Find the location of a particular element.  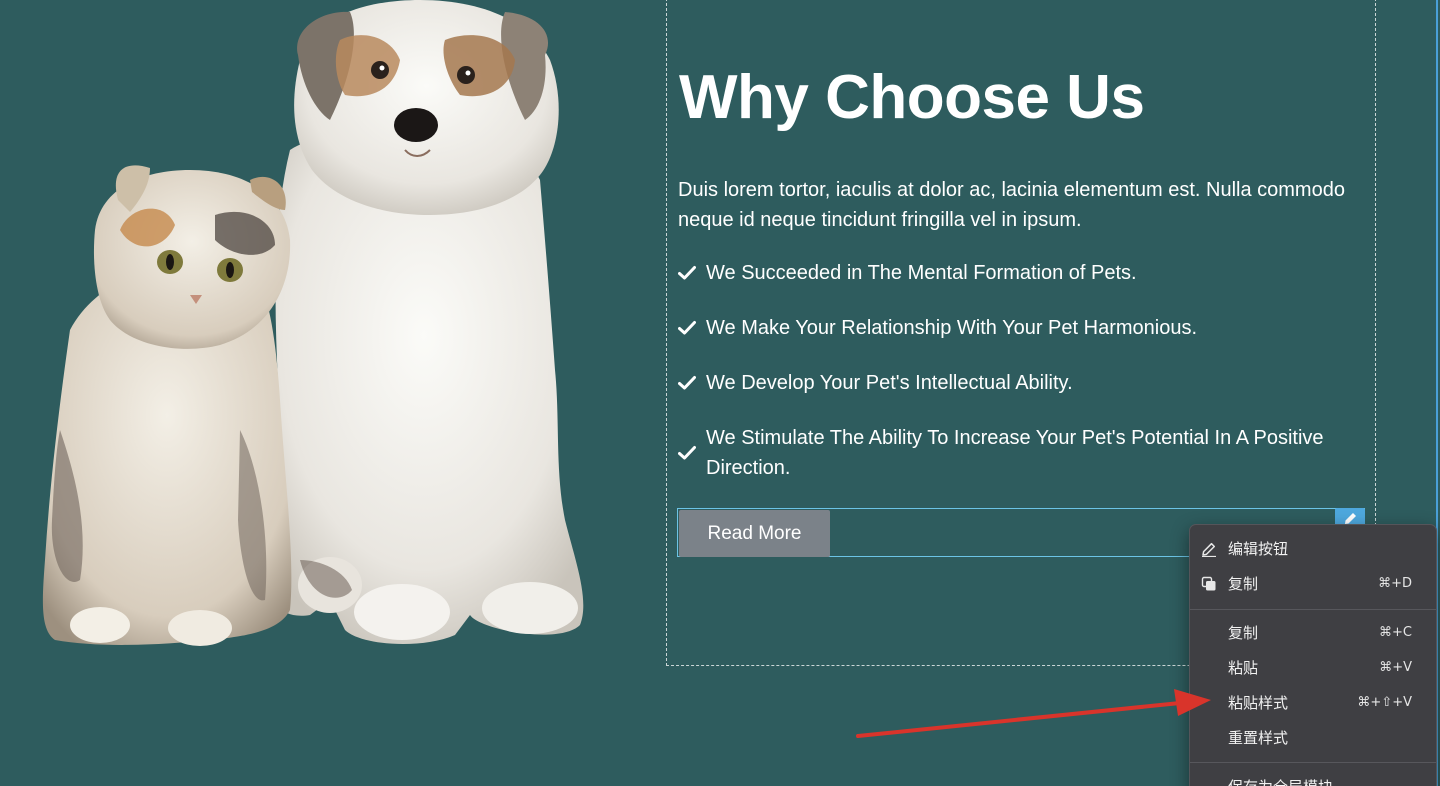

menu-item-label: 粘贴样式 is located at coordinates (1258, 703).